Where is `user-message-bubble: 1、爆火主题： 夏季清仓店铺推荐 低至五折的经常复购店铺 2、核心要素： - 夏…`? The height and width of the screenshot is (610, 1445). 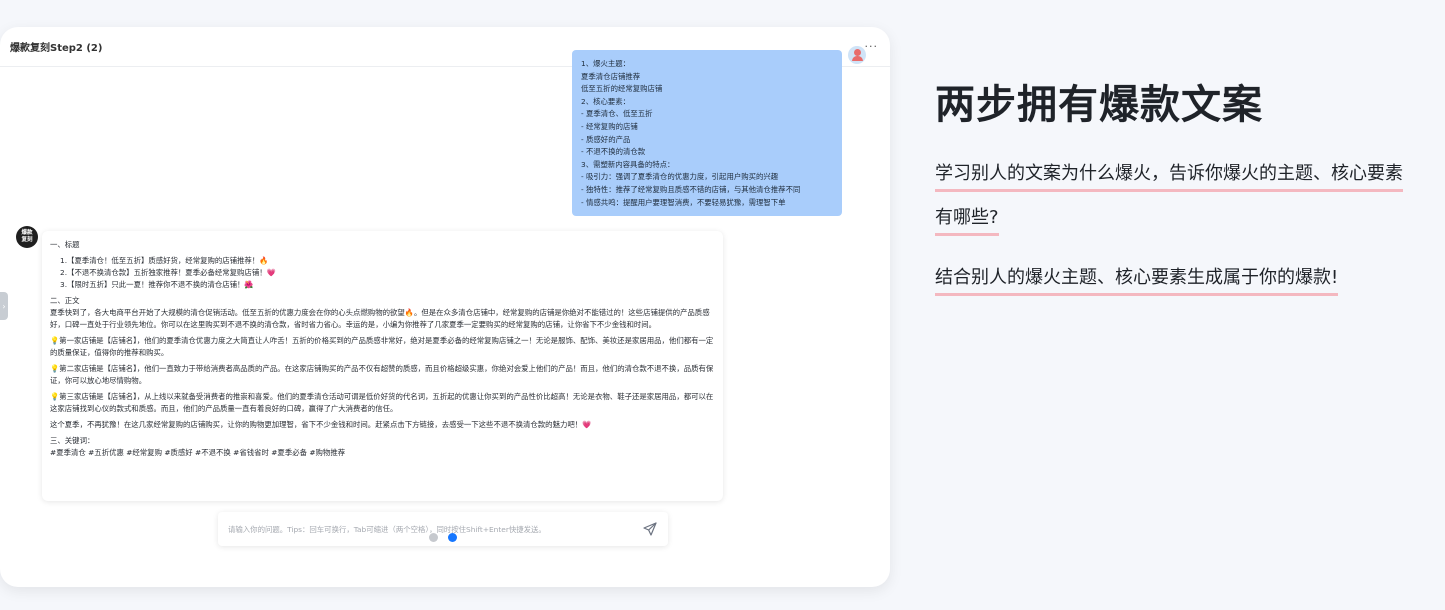
user-message-bubble: 1、爆火主题： 夏季清仓店铺推荐 低至五折的经常复购店铺 2、核心要素： - 夏… is located at coordinates (707, 133).